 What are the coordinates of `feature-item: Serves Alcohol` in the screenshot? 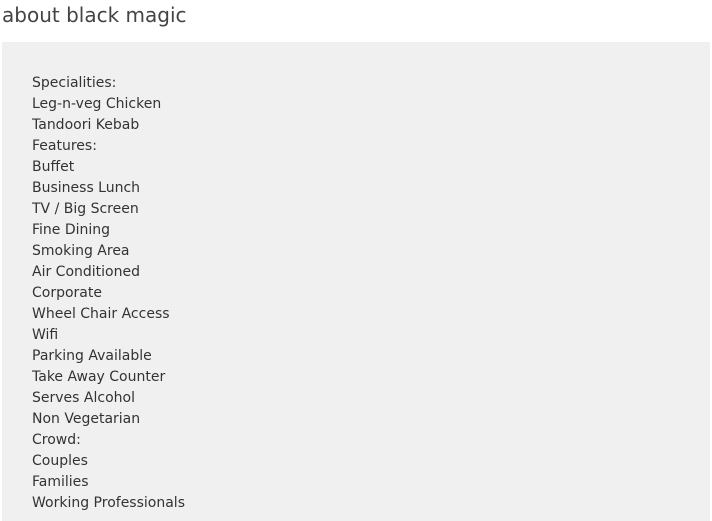 It's located at (83, 398).